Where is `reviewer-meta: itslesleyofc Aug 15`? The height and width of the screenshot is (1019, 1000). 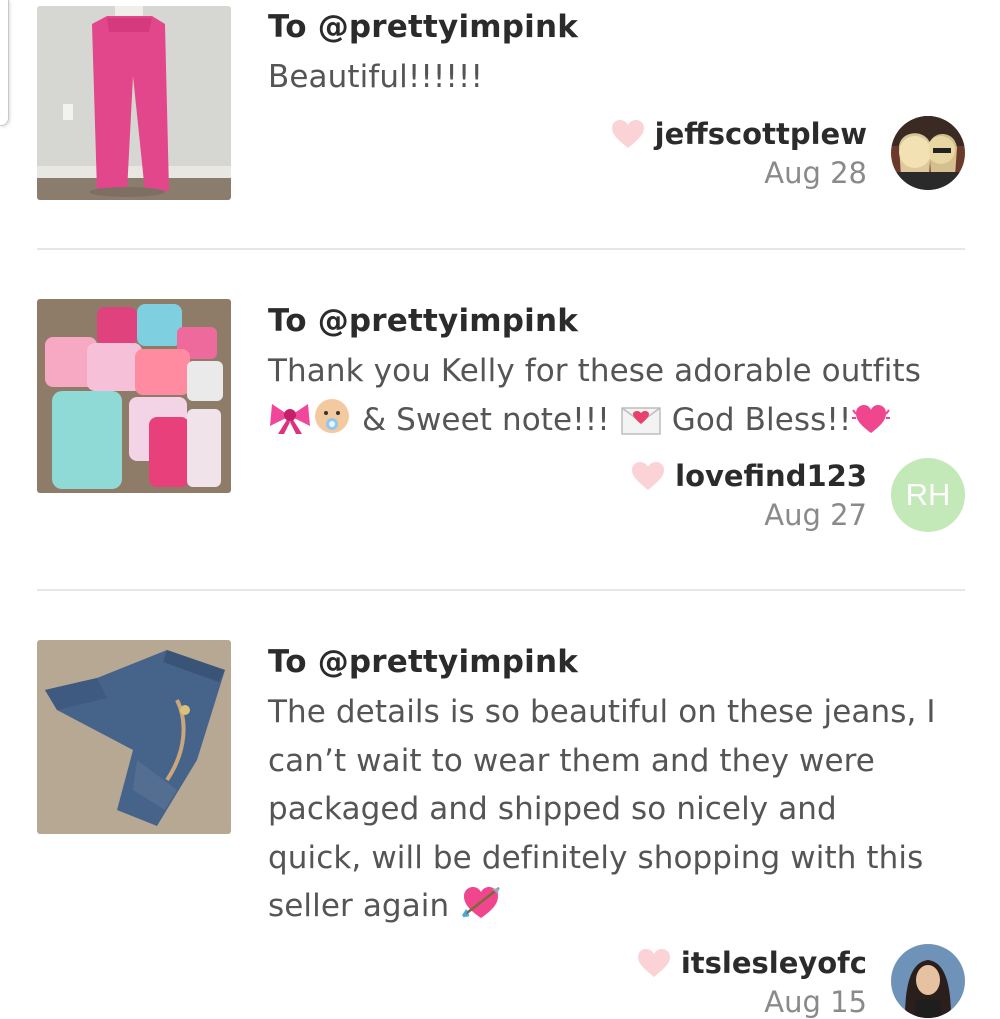
reviewer-meta: itslesleyofc Aug 15 is located at coordinates (752, 981).